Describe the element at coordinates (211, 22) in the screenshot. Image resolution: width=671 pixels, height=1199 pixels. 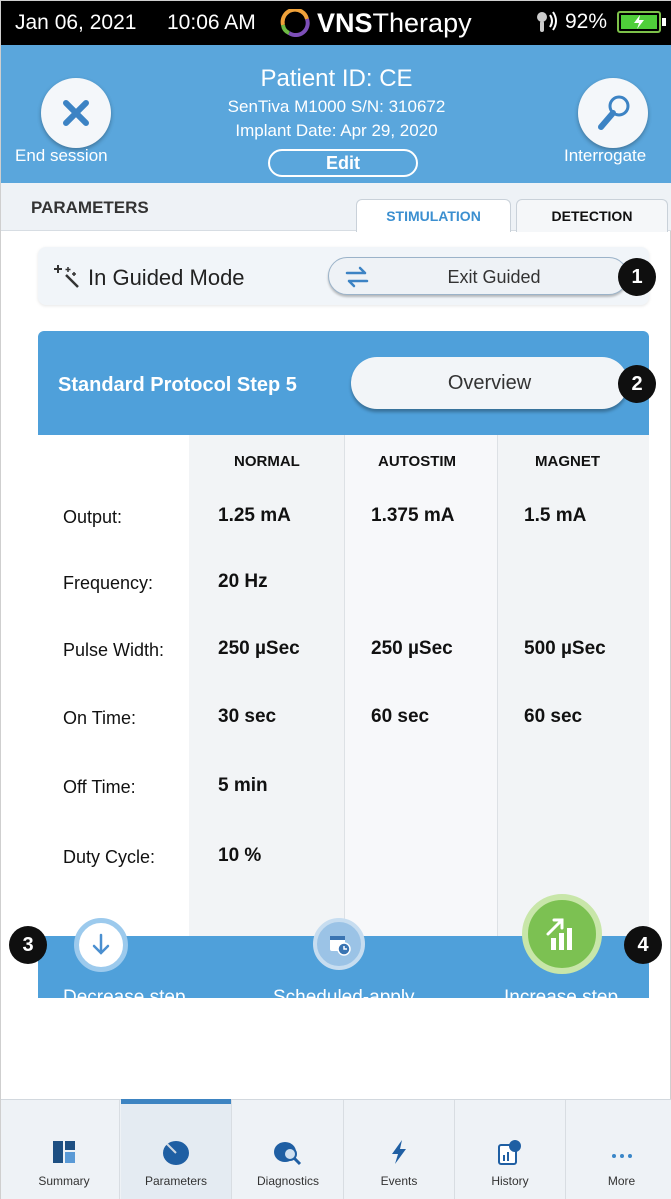
I see `status-time: 10:06 AM` at that location.